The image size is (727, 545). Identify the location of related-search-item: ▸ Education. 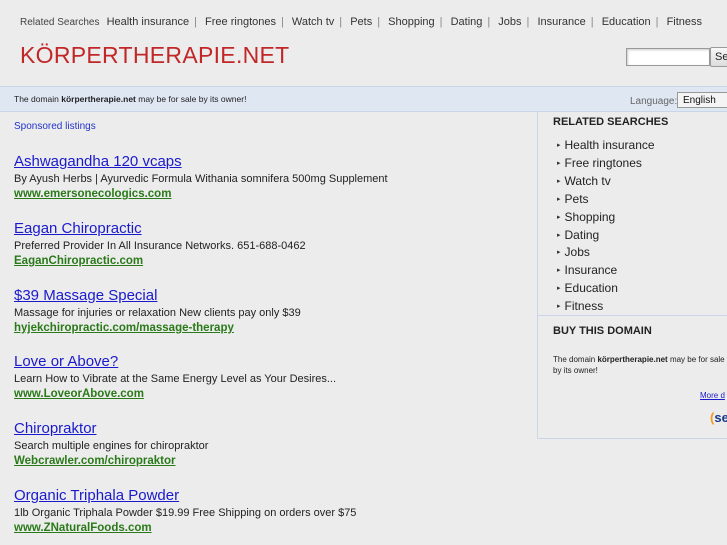
(606, 289).